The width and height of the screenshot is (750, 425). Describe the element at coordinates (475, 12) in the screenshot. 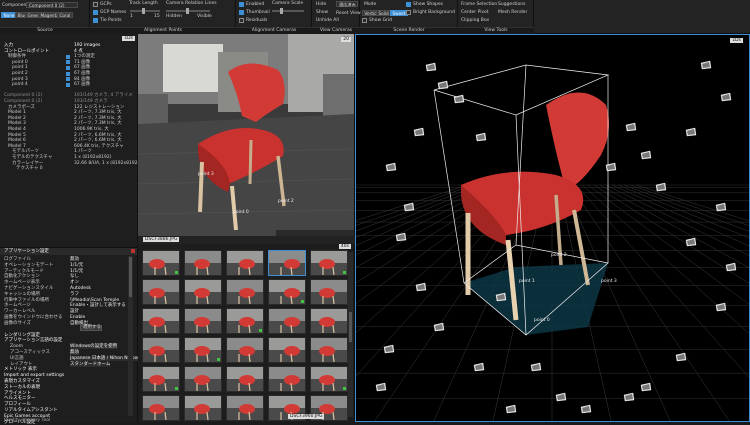

I see `view-tool-button: Center Pivot` at that location.